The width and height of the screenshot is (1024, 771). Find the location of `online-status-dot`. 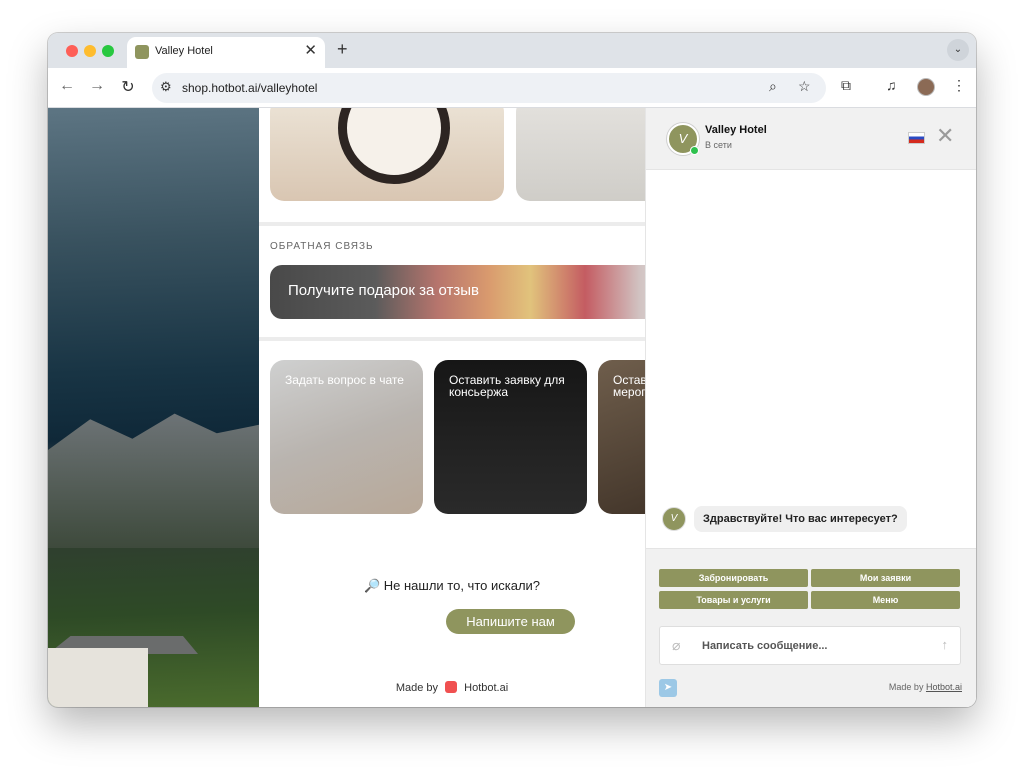

online-status-dot is located at coordinates (694, 150).